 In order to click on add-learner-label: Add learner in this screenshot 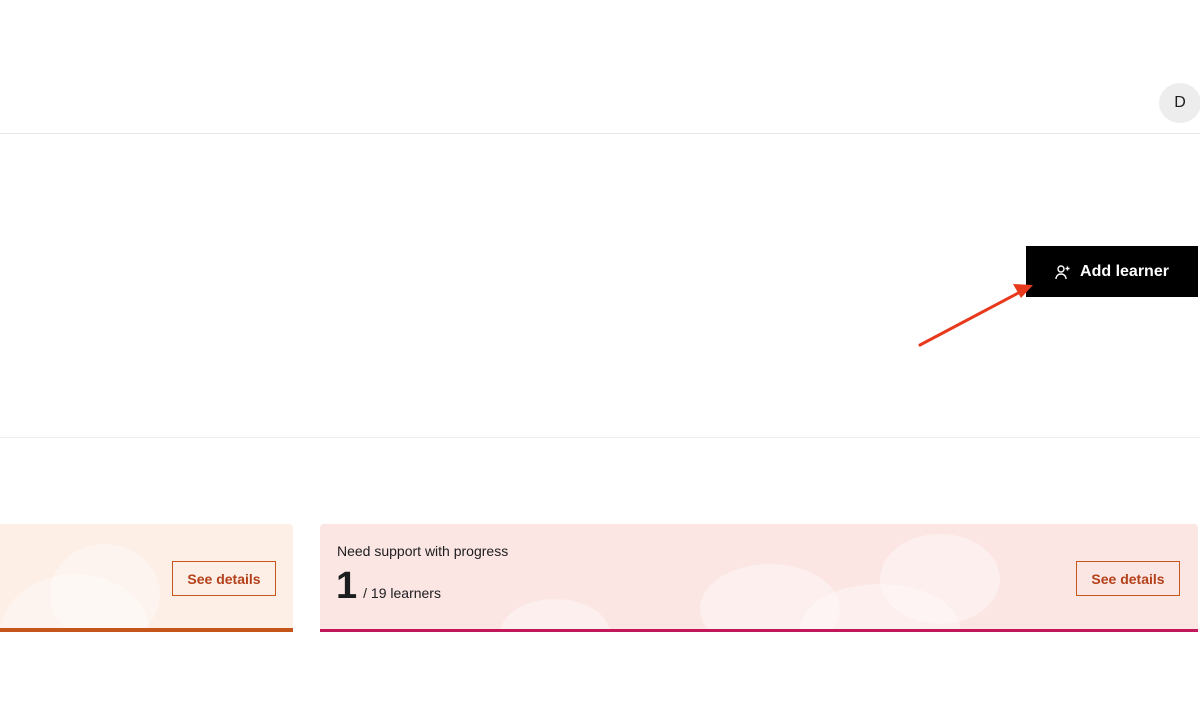, I will do `click(1124, 271)`.